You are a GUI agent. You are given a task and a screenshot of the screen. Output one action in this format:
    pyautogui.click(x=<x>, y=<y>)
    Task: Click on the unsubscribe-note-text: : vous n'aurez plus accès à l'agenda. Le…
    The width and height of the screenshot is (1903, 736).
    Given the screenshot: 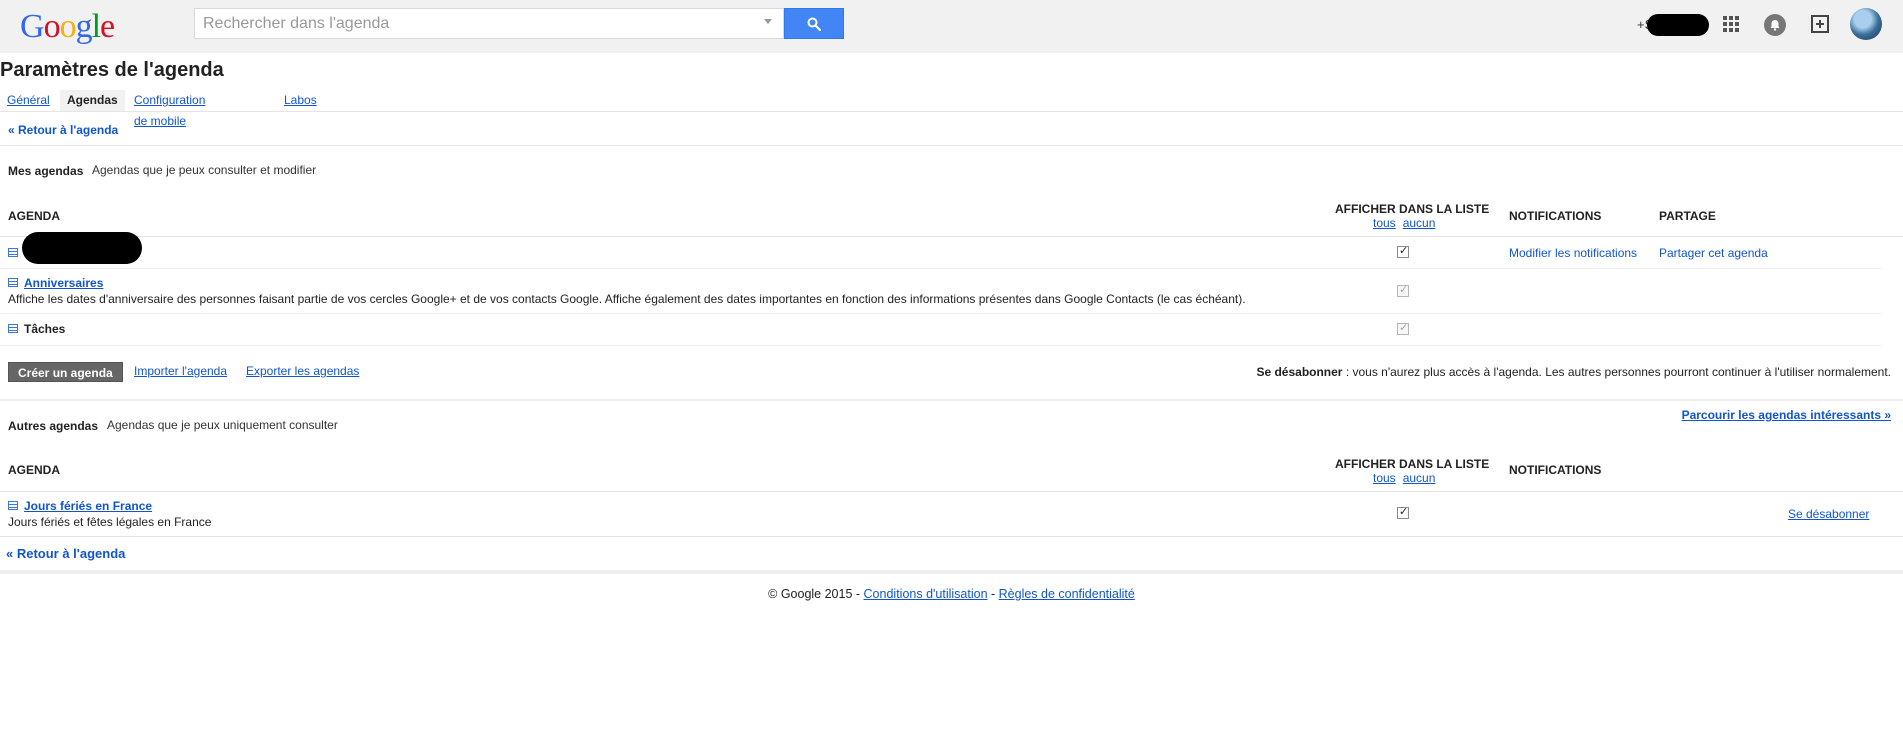 What is the action you would take?
    pyautogui.click(x=1616, y=372)
    